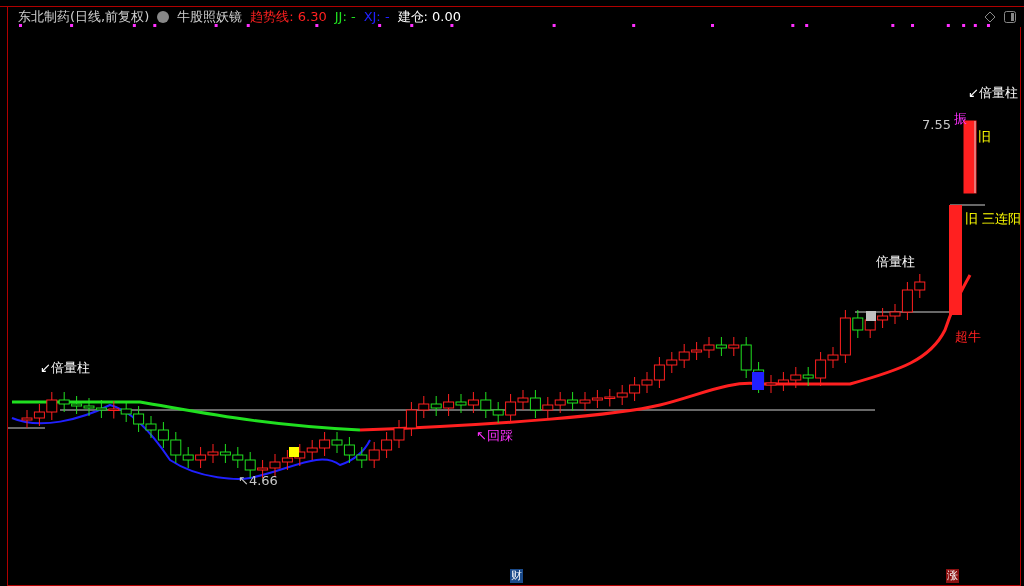  What do you see at coordinates (993, 218) in the screenshot?
I see `chart-annotation: 旧 三连阳` at bounding box center [993, 218].